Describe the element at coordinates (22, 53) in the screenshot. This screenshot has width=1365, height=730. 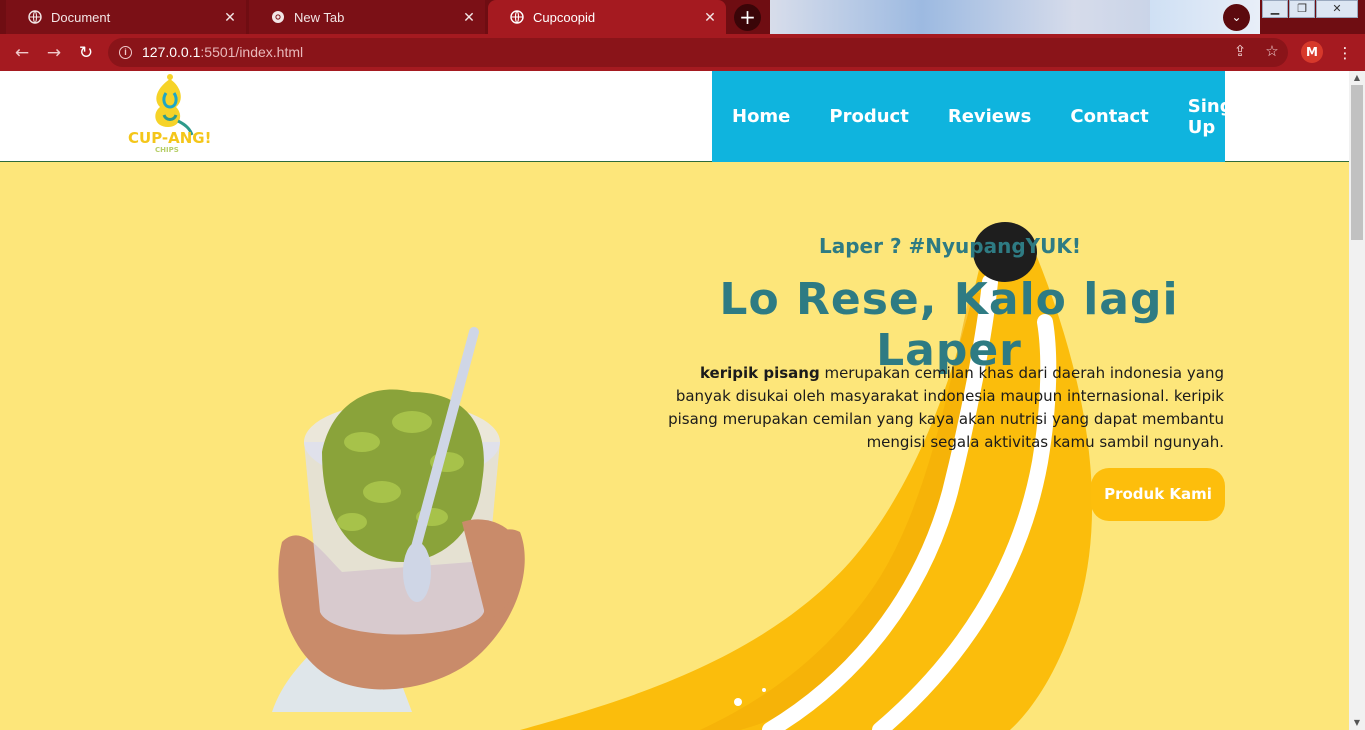
I see `back-arrow-icon: ←` at that location.